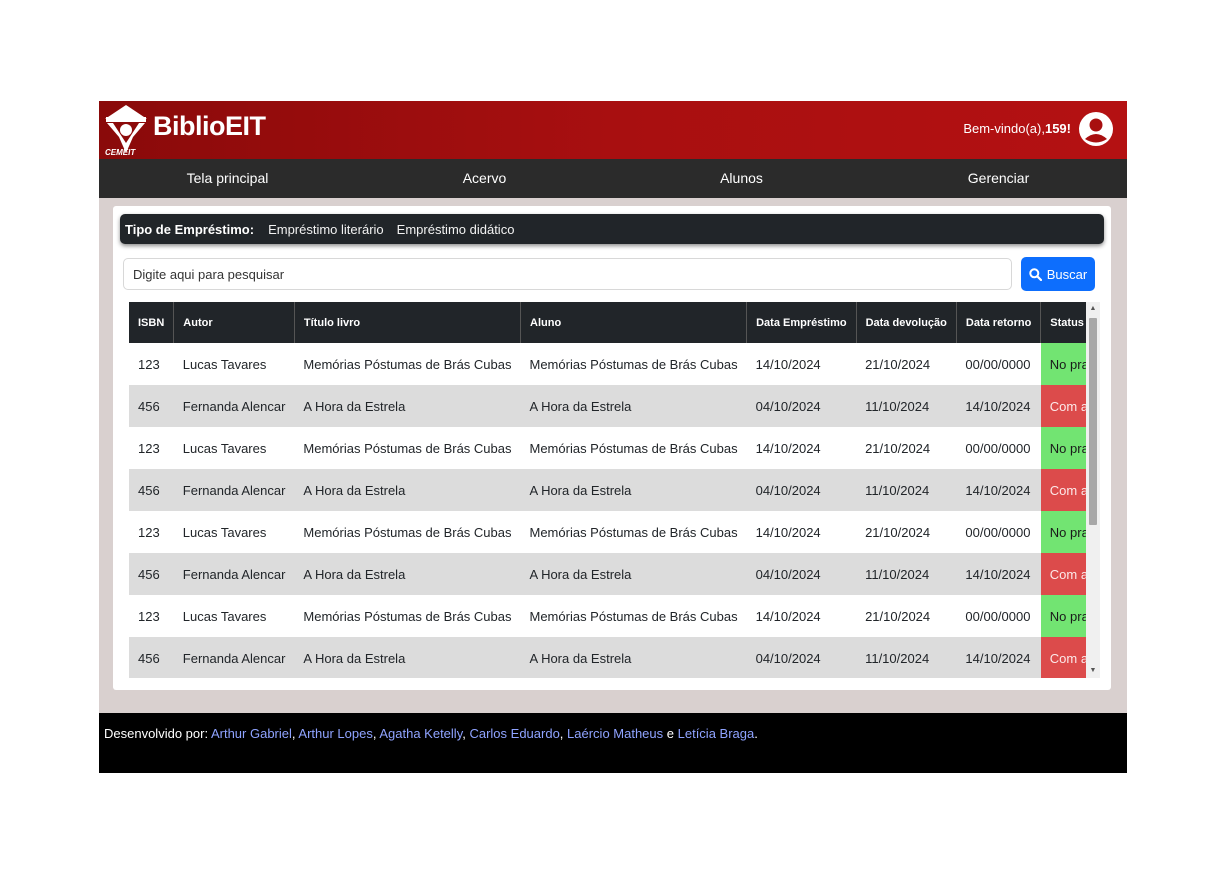 This screenshot has width=1221, height=872. I want to click on user-avatar-icon, so click(1096, 129).